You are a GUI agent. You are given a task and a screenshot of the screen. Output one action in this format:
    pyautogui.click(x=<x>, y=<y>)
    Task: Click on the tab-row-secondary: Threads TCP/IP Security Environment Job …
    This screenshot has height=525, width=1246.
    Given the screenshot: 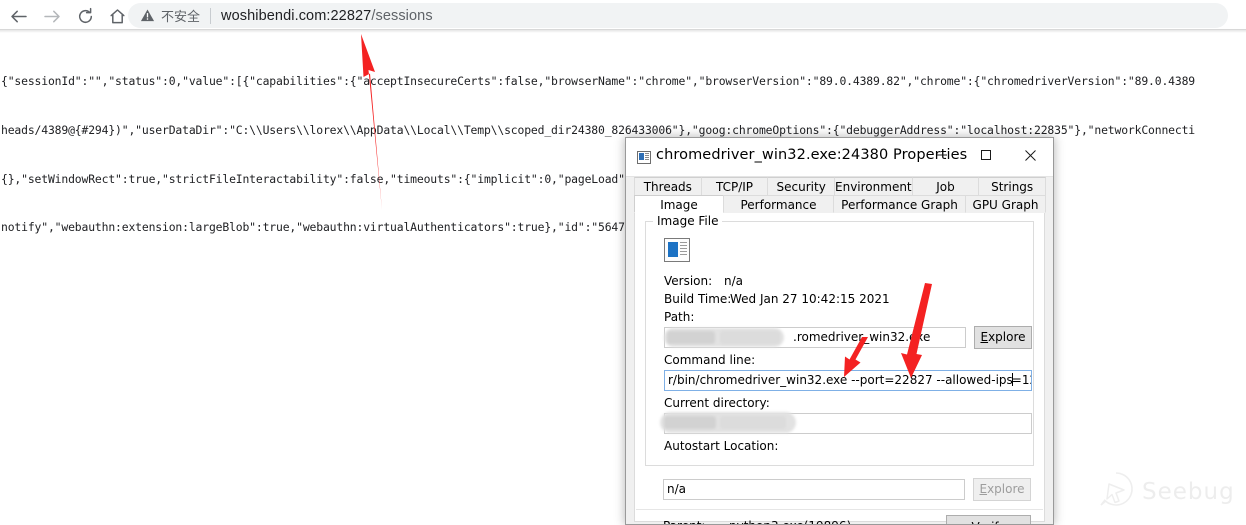 What is the action you would take?
    pyautogui.click(x=840, y=186)
    